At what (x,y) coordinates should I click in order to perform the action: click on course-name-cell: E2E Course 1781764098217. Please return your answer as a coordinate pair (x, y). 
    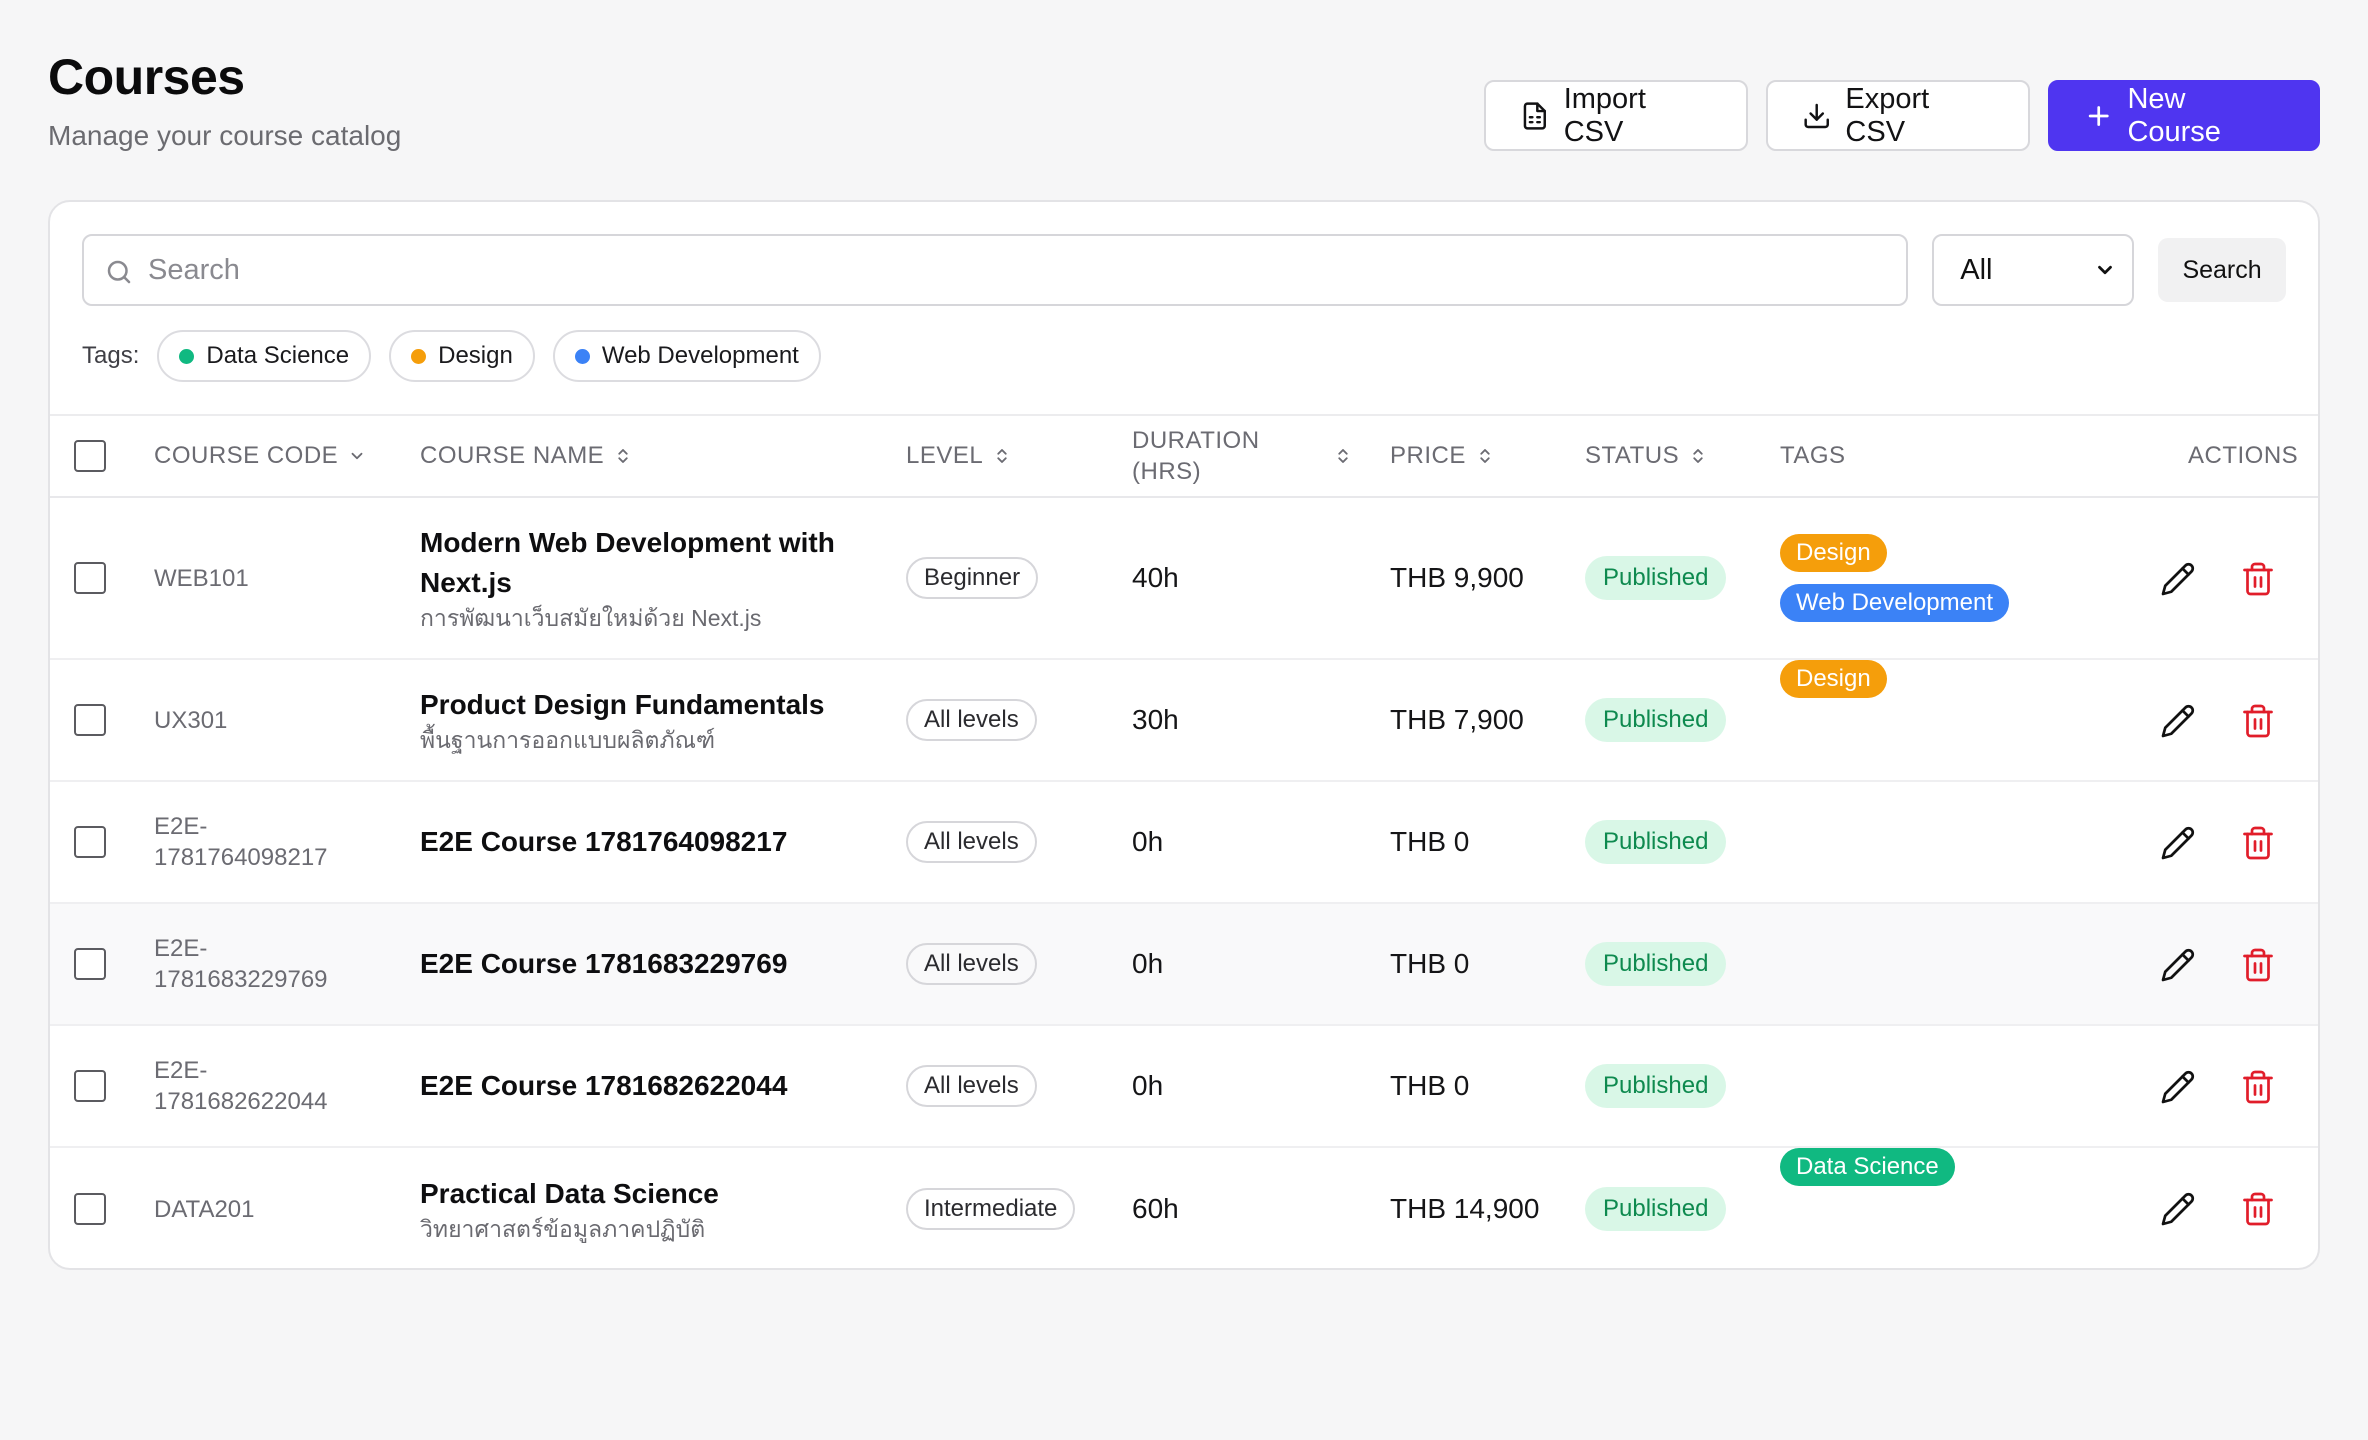
    Looking at the image, I should click on (603, 842).